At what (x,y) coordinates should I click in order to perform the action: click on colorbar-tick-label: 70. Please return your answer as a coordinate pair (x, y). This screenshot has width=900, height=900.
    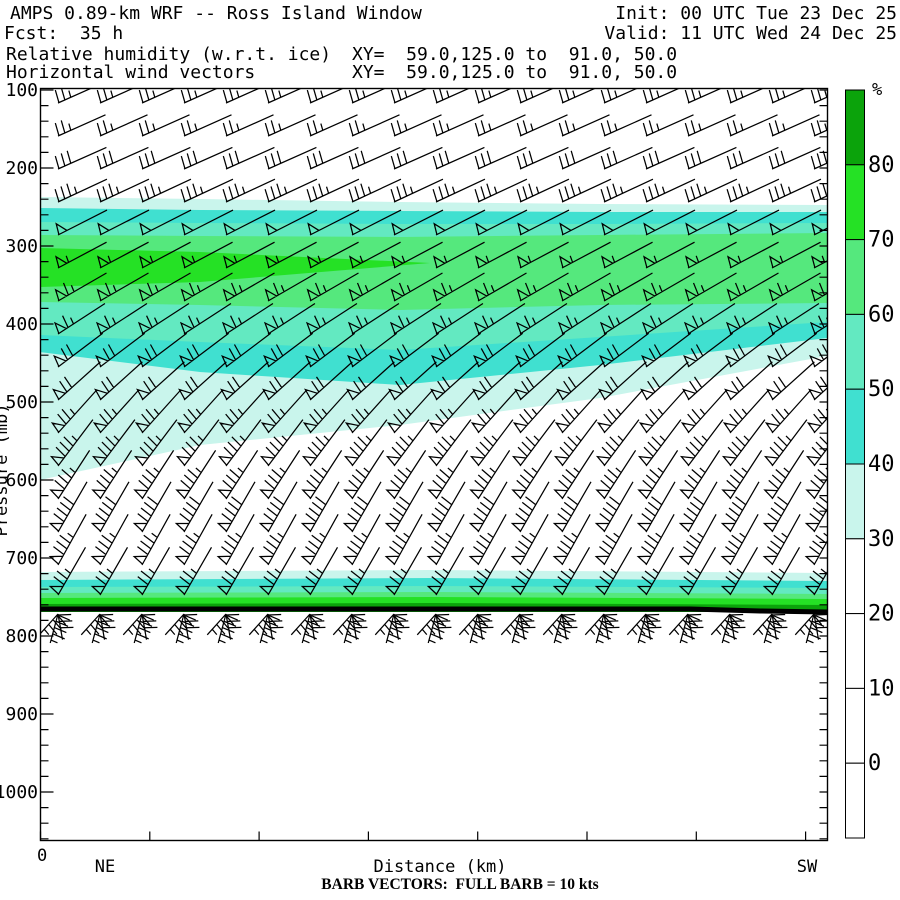
    Looking at the image, I should click on (881, 240).